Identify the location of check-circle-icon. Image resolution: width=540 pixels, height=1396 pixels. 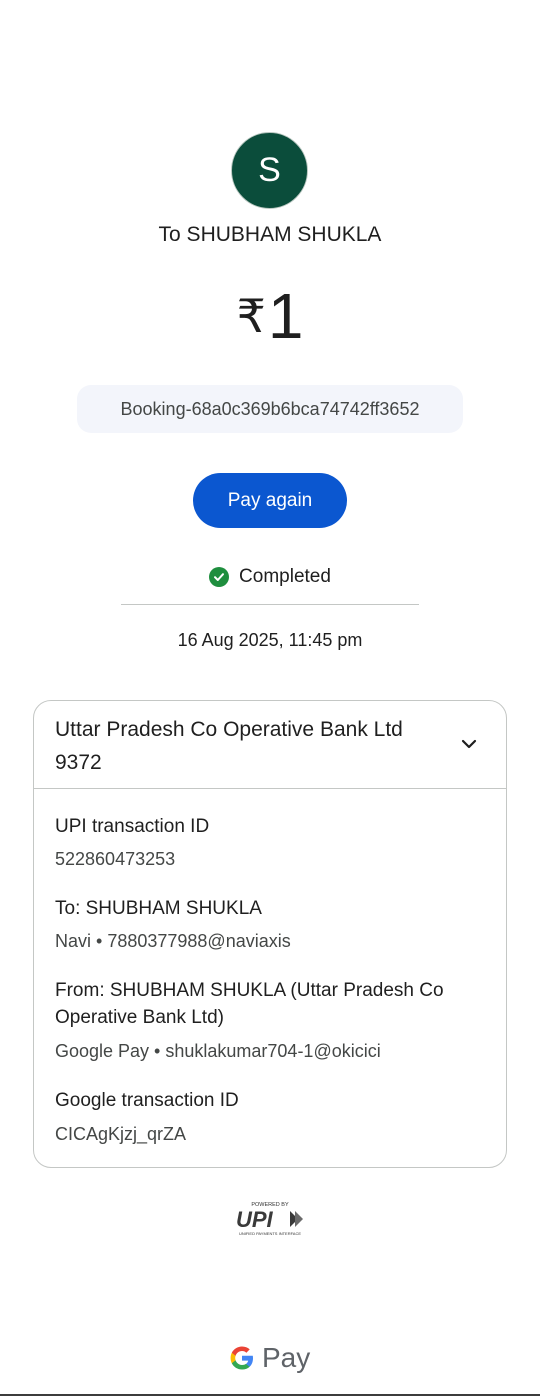
(219, 577).